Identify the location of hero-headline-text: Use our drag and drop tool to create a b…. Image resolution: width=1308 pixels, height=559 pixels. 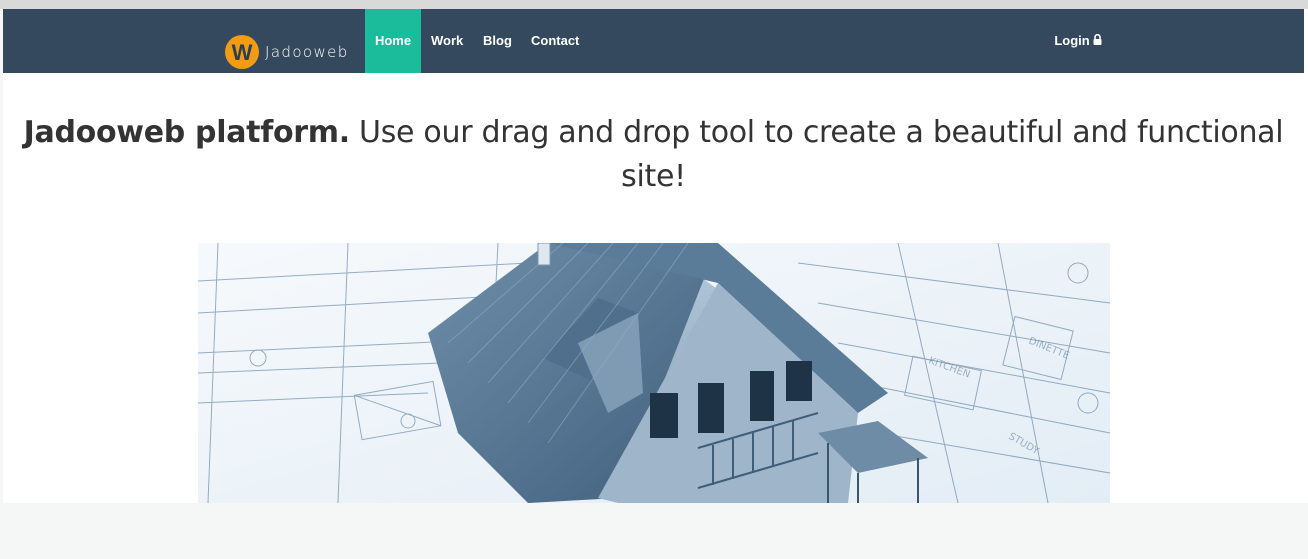
(816, 155).